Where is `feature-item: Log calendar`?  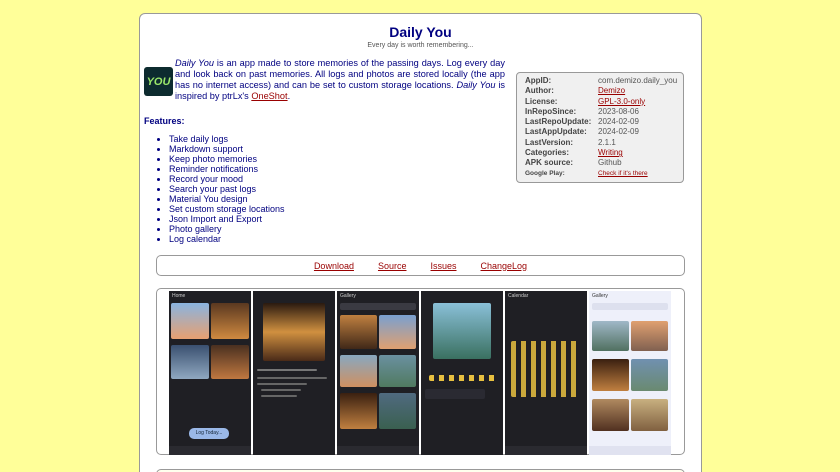 feature-item: Log calendar is located at coordinates (227, 239).